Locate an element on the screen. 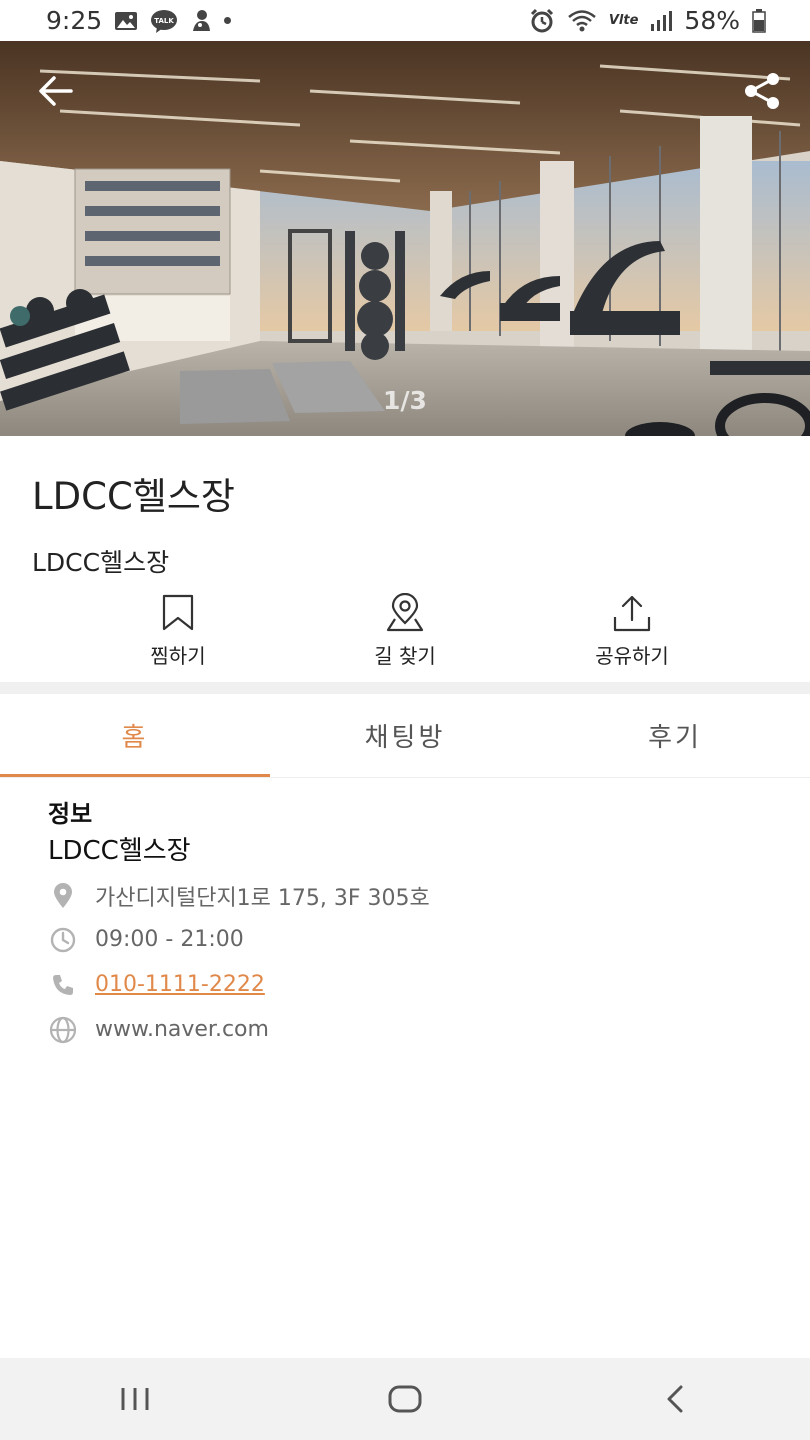 The image size is (810, 1440). svg-text: TALK is located at coordinates (164, 21).